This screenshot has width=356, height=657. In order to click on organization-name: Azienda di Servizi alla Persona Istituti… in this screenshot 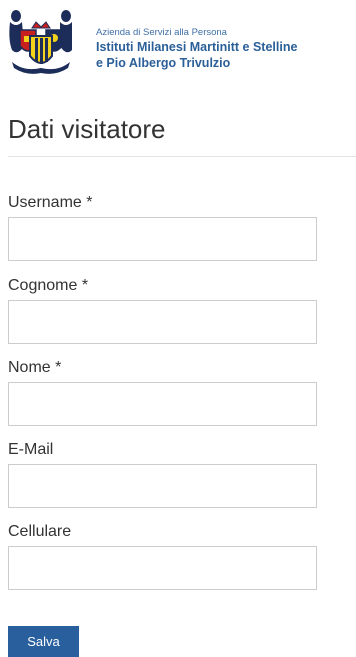, I will do `click(226, 49)`.